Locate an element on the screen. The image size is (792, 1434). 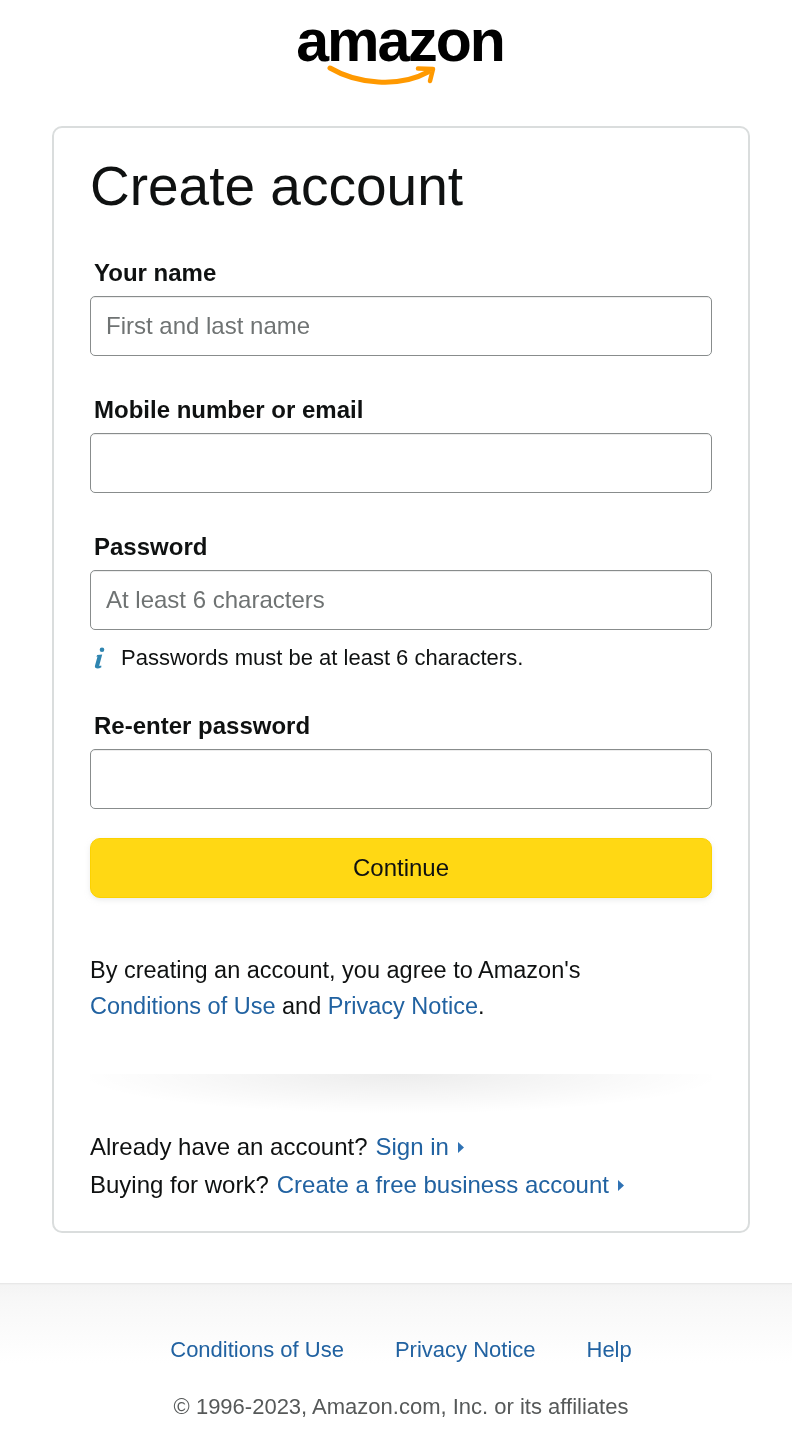
business-prompt-text: Buying for work? is located at coordinates (179, 1185).